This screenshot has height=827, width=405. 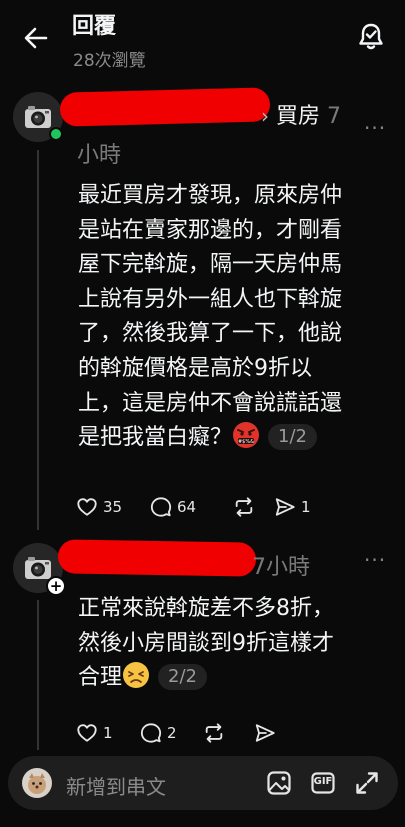 I want to click on post-actions: 35 64 1, so click(x=193, y=507).